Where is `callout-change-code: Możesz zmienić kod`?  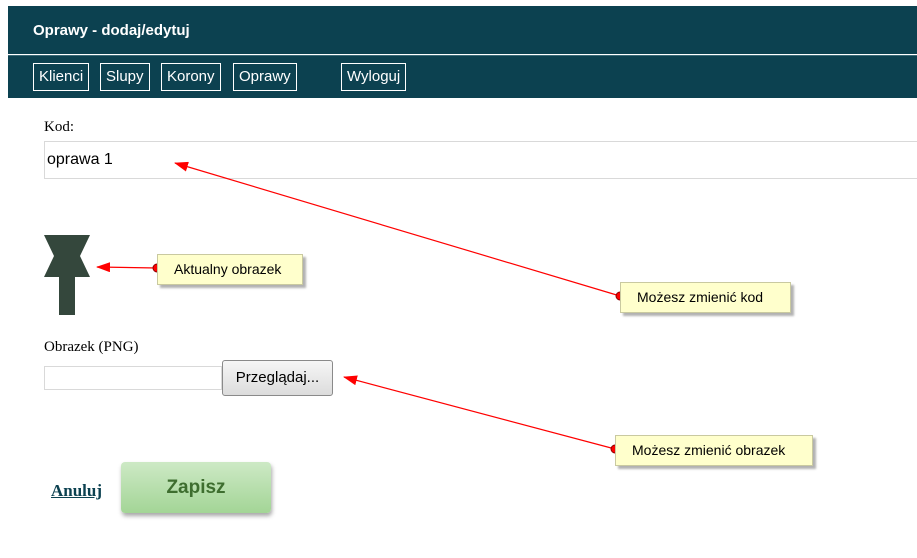 callout-change-code: Możesz zmienić kod is located at coordinates (705, 297).